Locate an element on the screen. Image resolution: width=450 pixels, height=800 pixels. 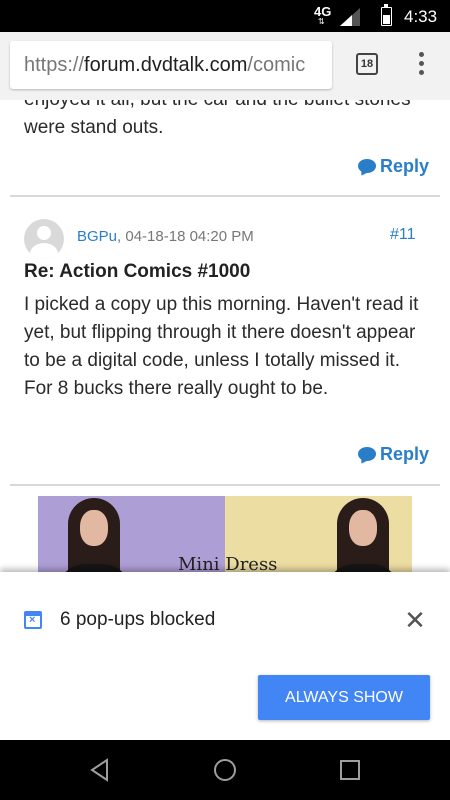
data-activity-icon: ⇅ is located at coordinates (321, 21).